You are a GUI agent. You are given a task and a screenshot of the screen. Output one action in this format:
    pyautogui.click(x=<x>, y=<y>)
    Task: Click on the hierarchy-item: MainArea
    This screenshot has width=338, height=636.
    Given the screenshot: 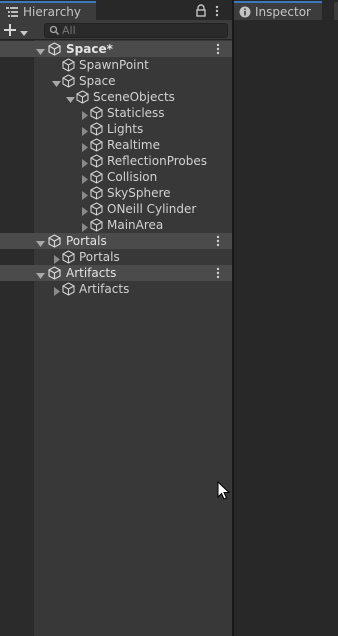 What is the action you would take?
    pyautogui.click(x=116, y=225)
    